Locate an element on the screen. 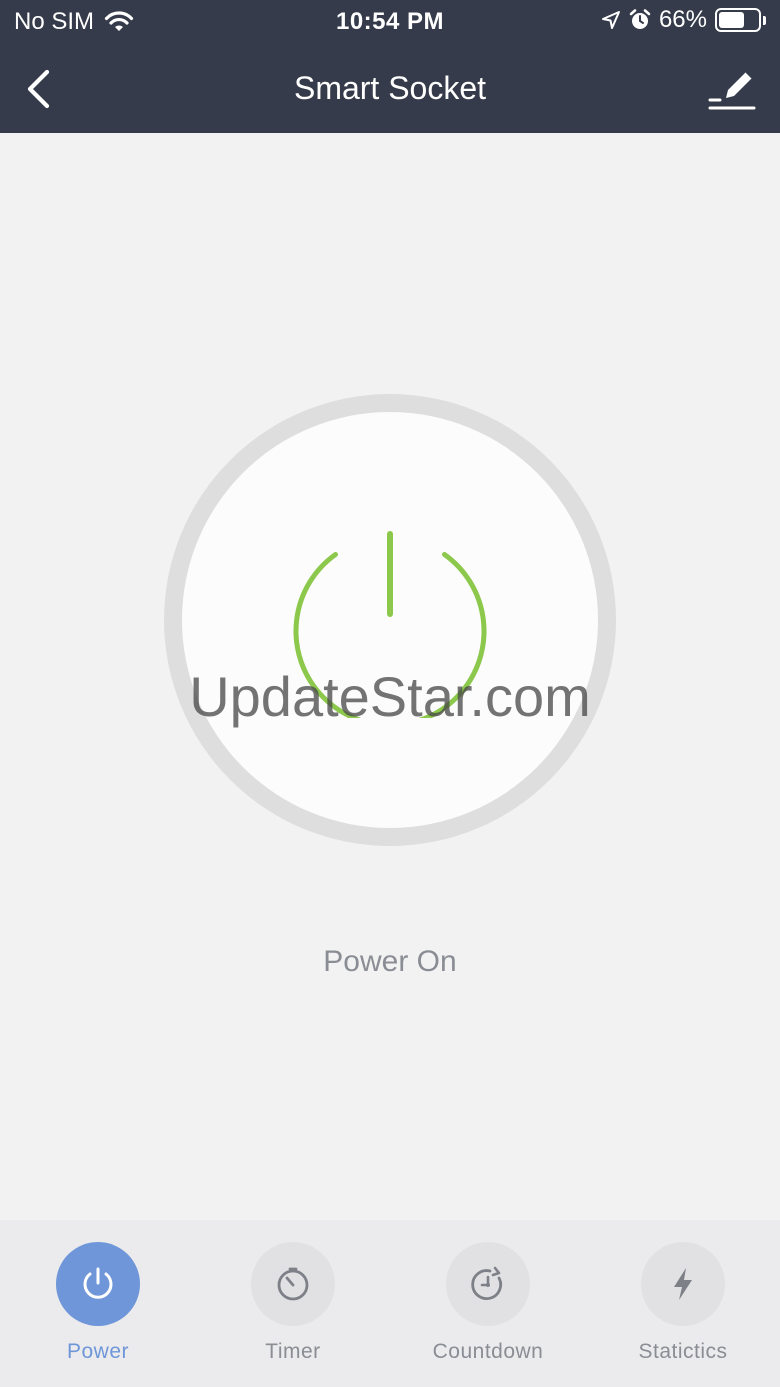 This screenshot has height=1387, width=780. tab-statistics: Statictics is located at coordinates (683, 1307).